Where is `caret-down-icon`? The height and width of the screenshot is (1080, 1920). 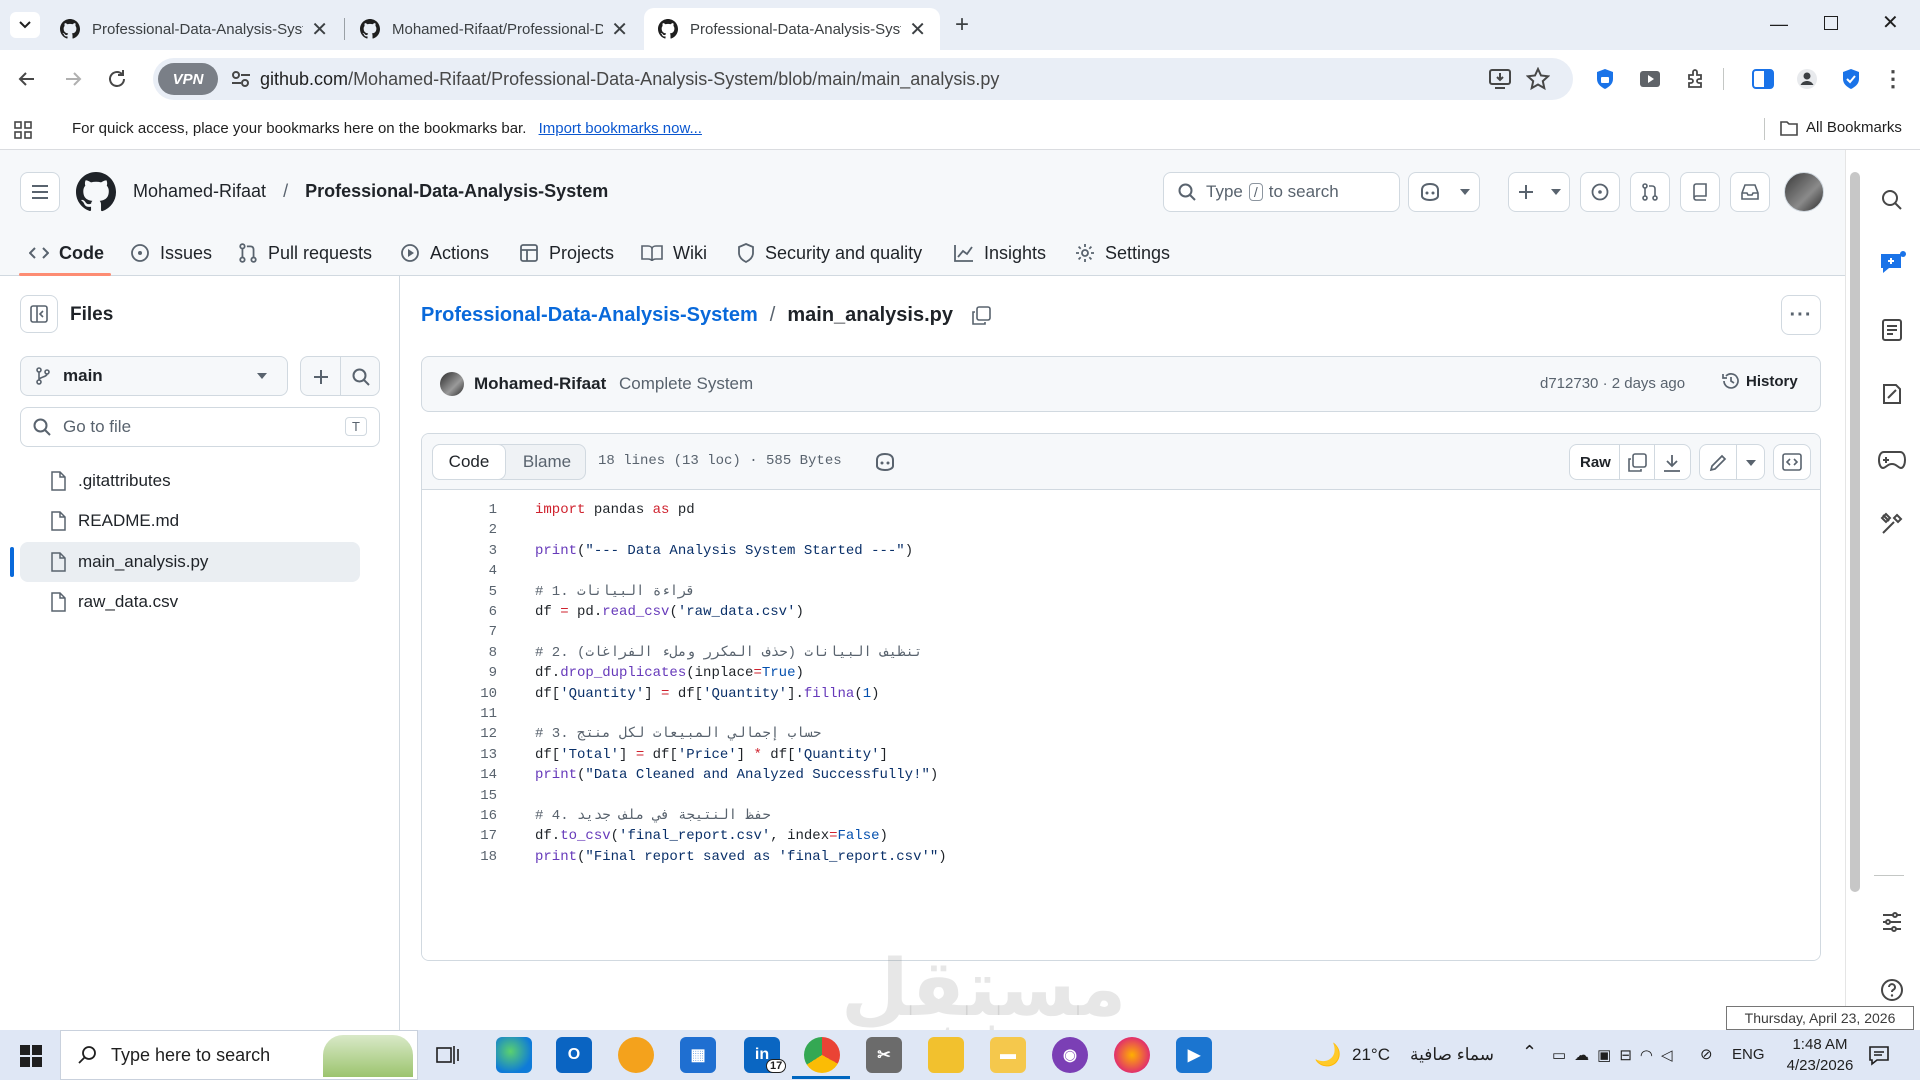
caret-down-icon is located at coordinates (1751, 463).